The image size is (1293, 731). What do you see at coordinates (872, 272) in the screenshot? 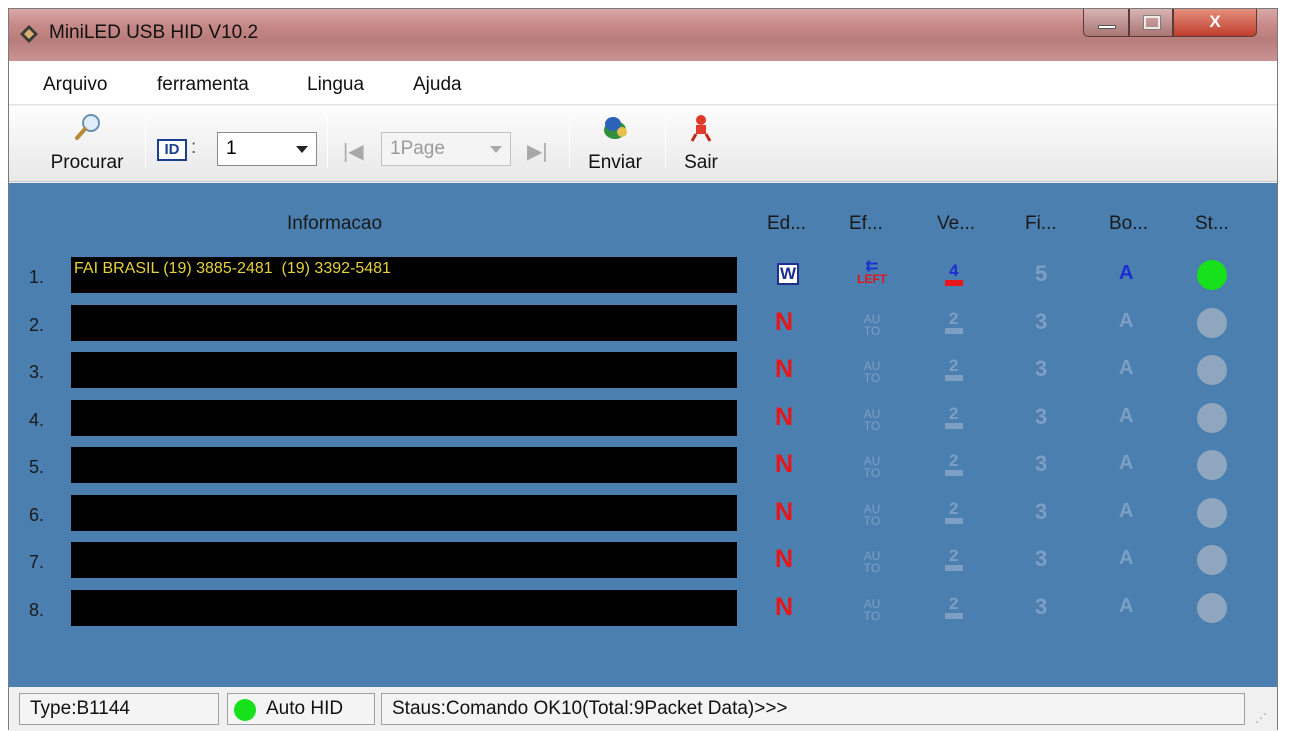
I see `effect-left-icon: ⇇ LEFT` at bounding box center [872, 272].